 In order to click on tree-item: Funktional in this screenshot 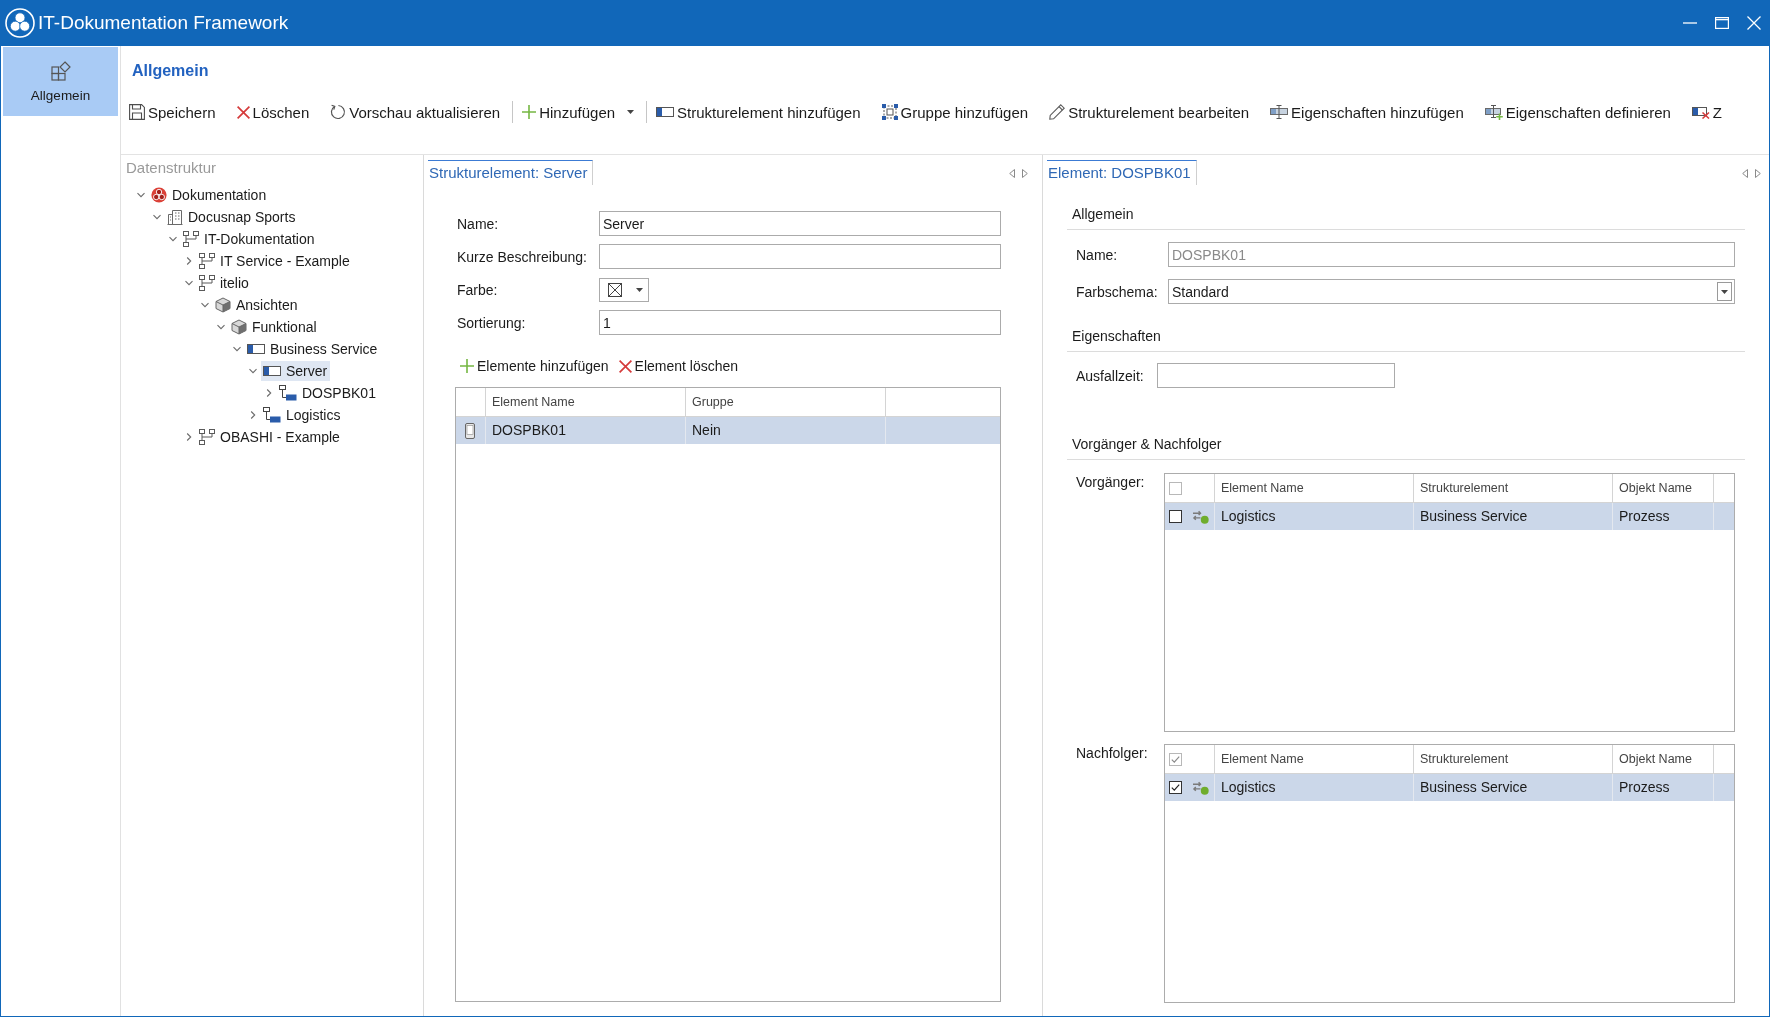, I will do `click(274, 327)`.